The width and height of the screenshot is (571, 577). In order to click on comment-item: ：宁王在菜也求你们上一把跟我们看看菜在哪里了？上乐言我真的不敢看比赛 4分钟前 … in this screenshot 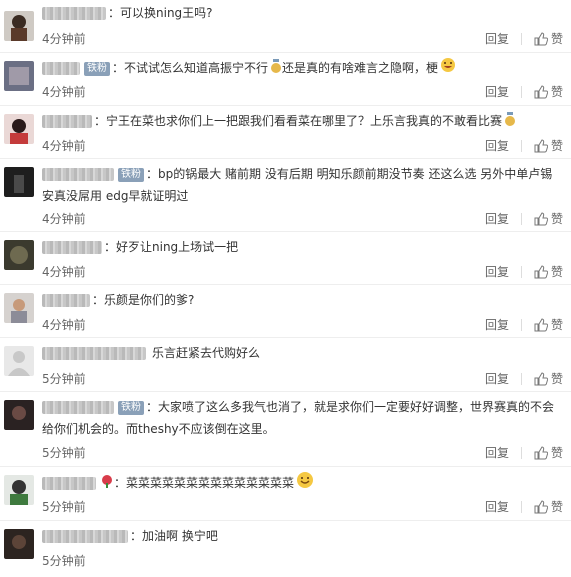, I will do `click(285, 132)`.